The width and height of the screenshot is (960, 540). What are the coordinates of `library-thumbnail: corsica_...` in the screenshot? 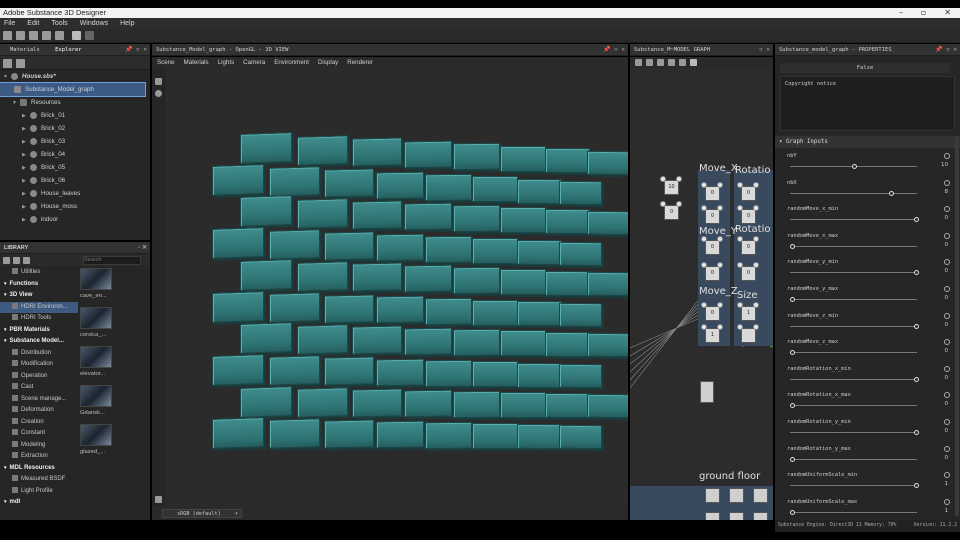 It's located at (113, 322).